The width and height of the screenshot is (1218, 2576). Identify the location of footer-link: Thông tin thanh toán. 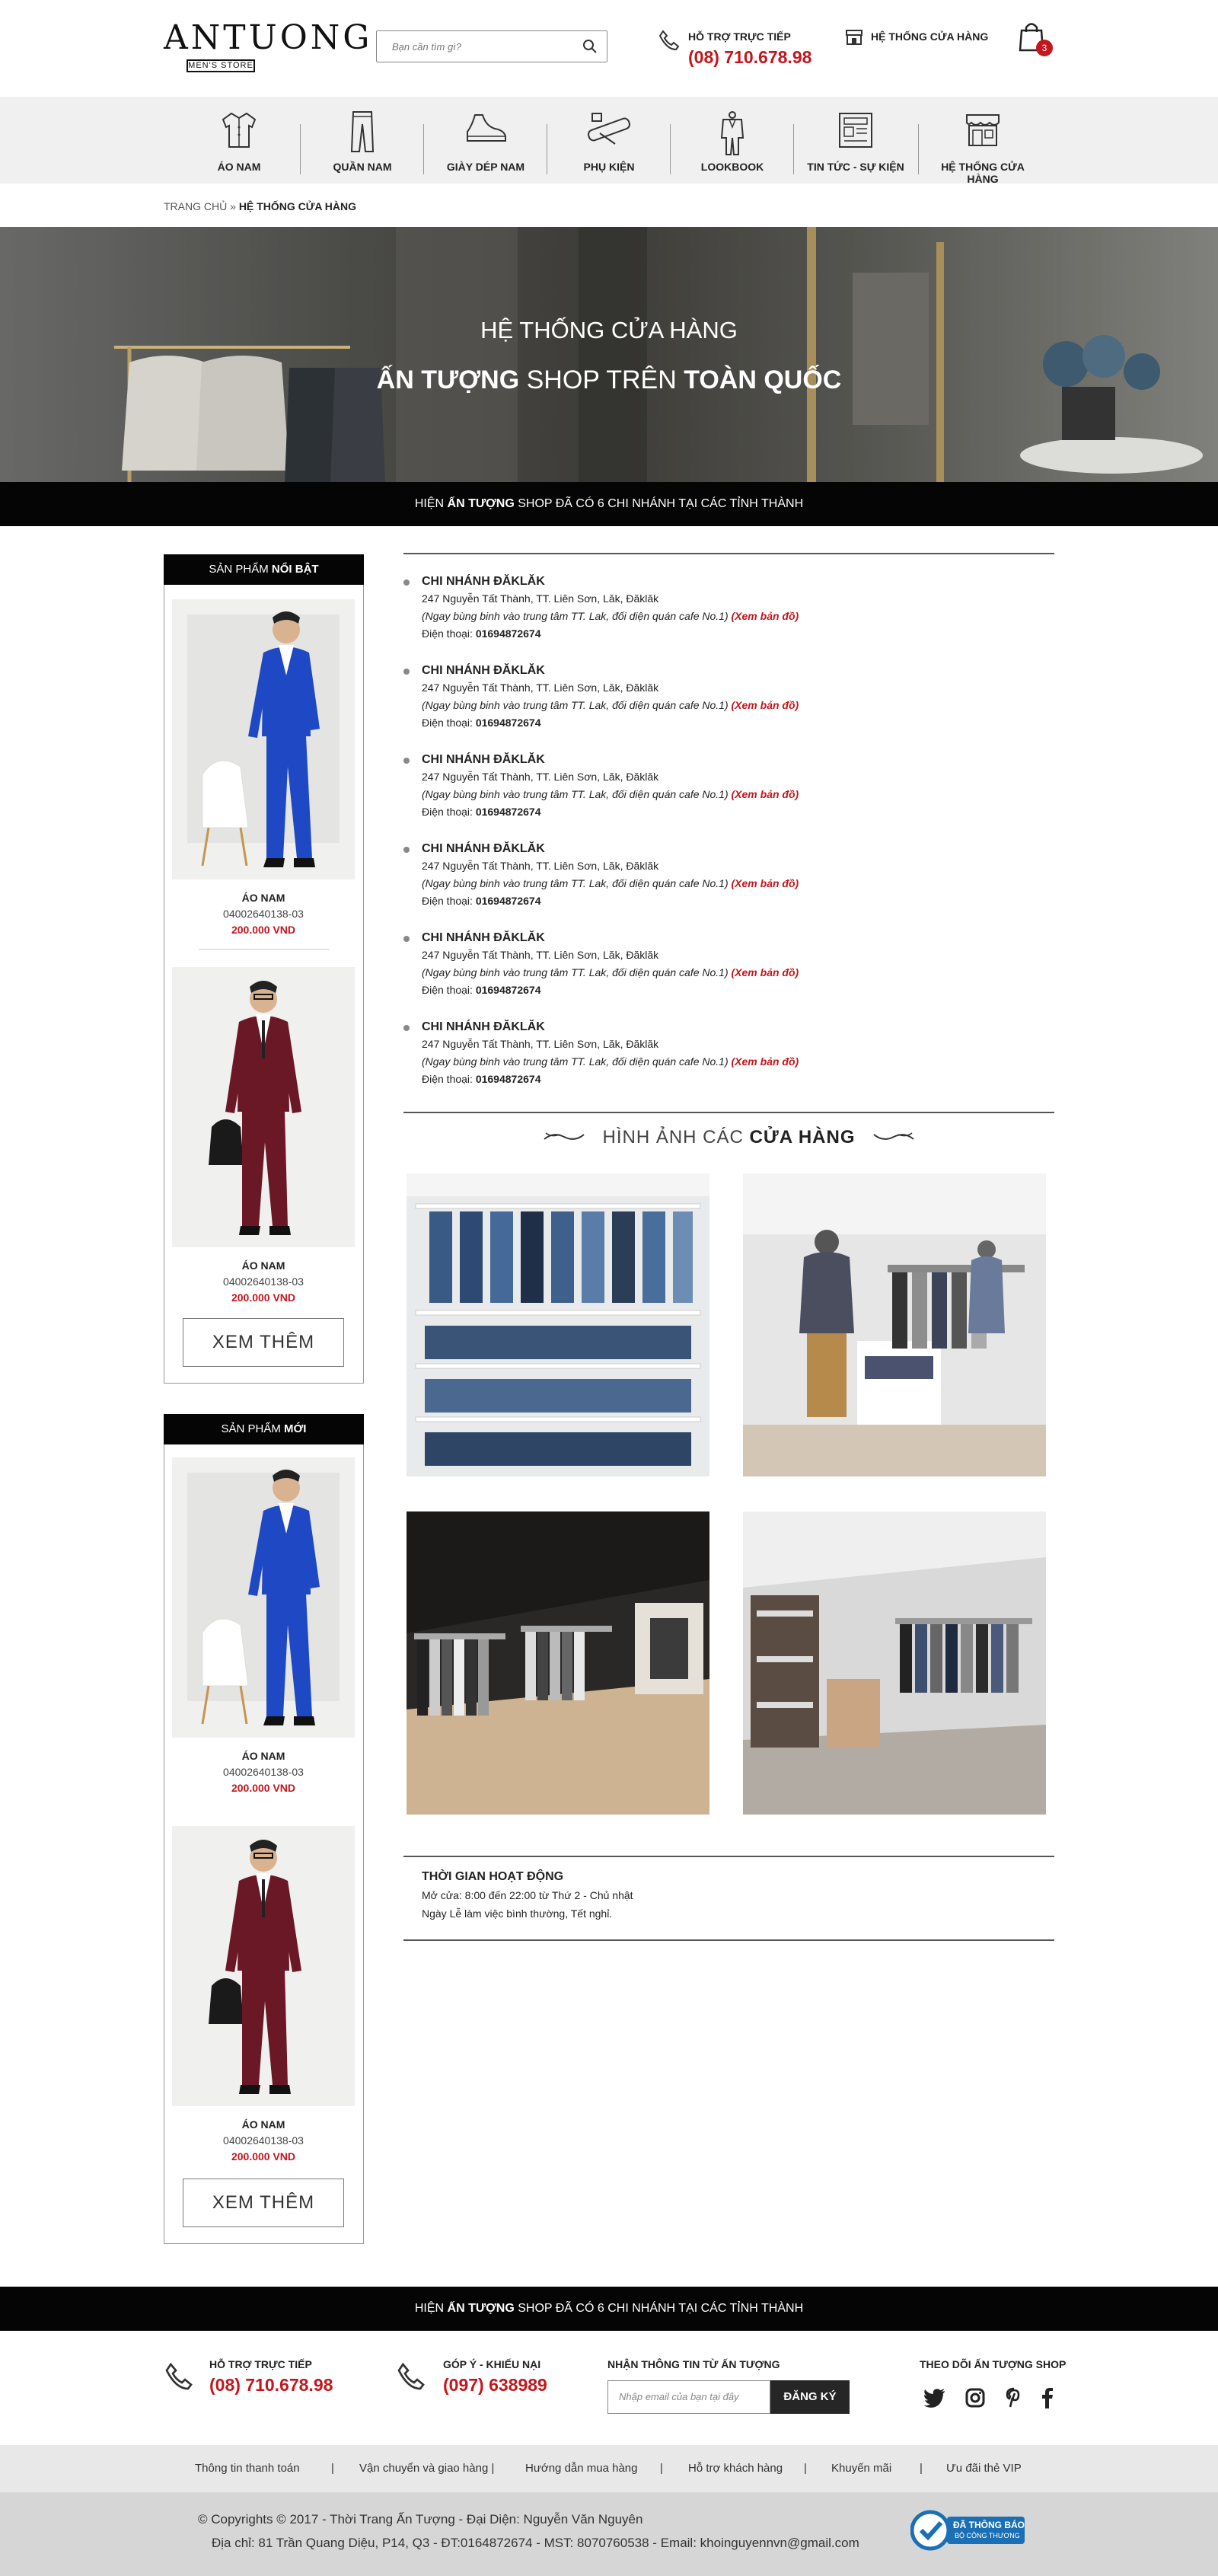
(247, 2468).